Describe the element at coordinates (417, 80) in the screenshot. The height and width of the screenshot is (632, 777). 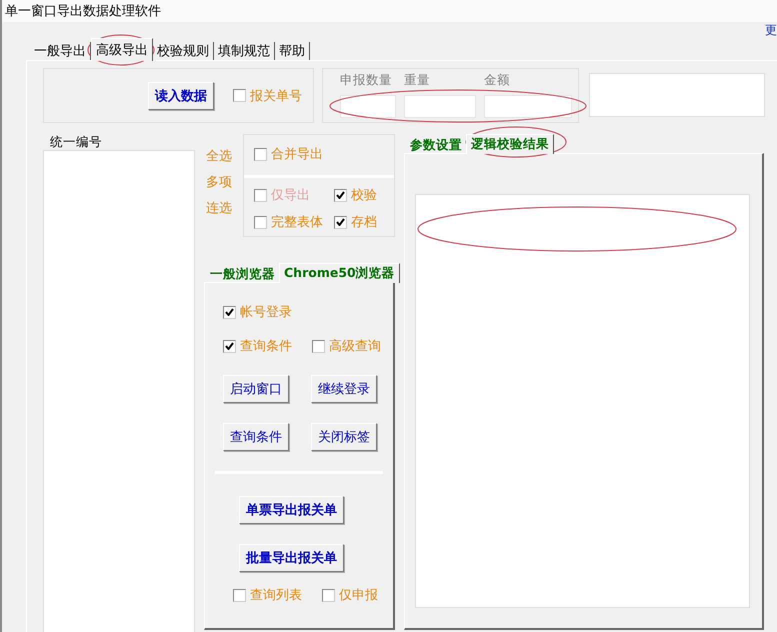
I see `field-label: 重量` at that location.